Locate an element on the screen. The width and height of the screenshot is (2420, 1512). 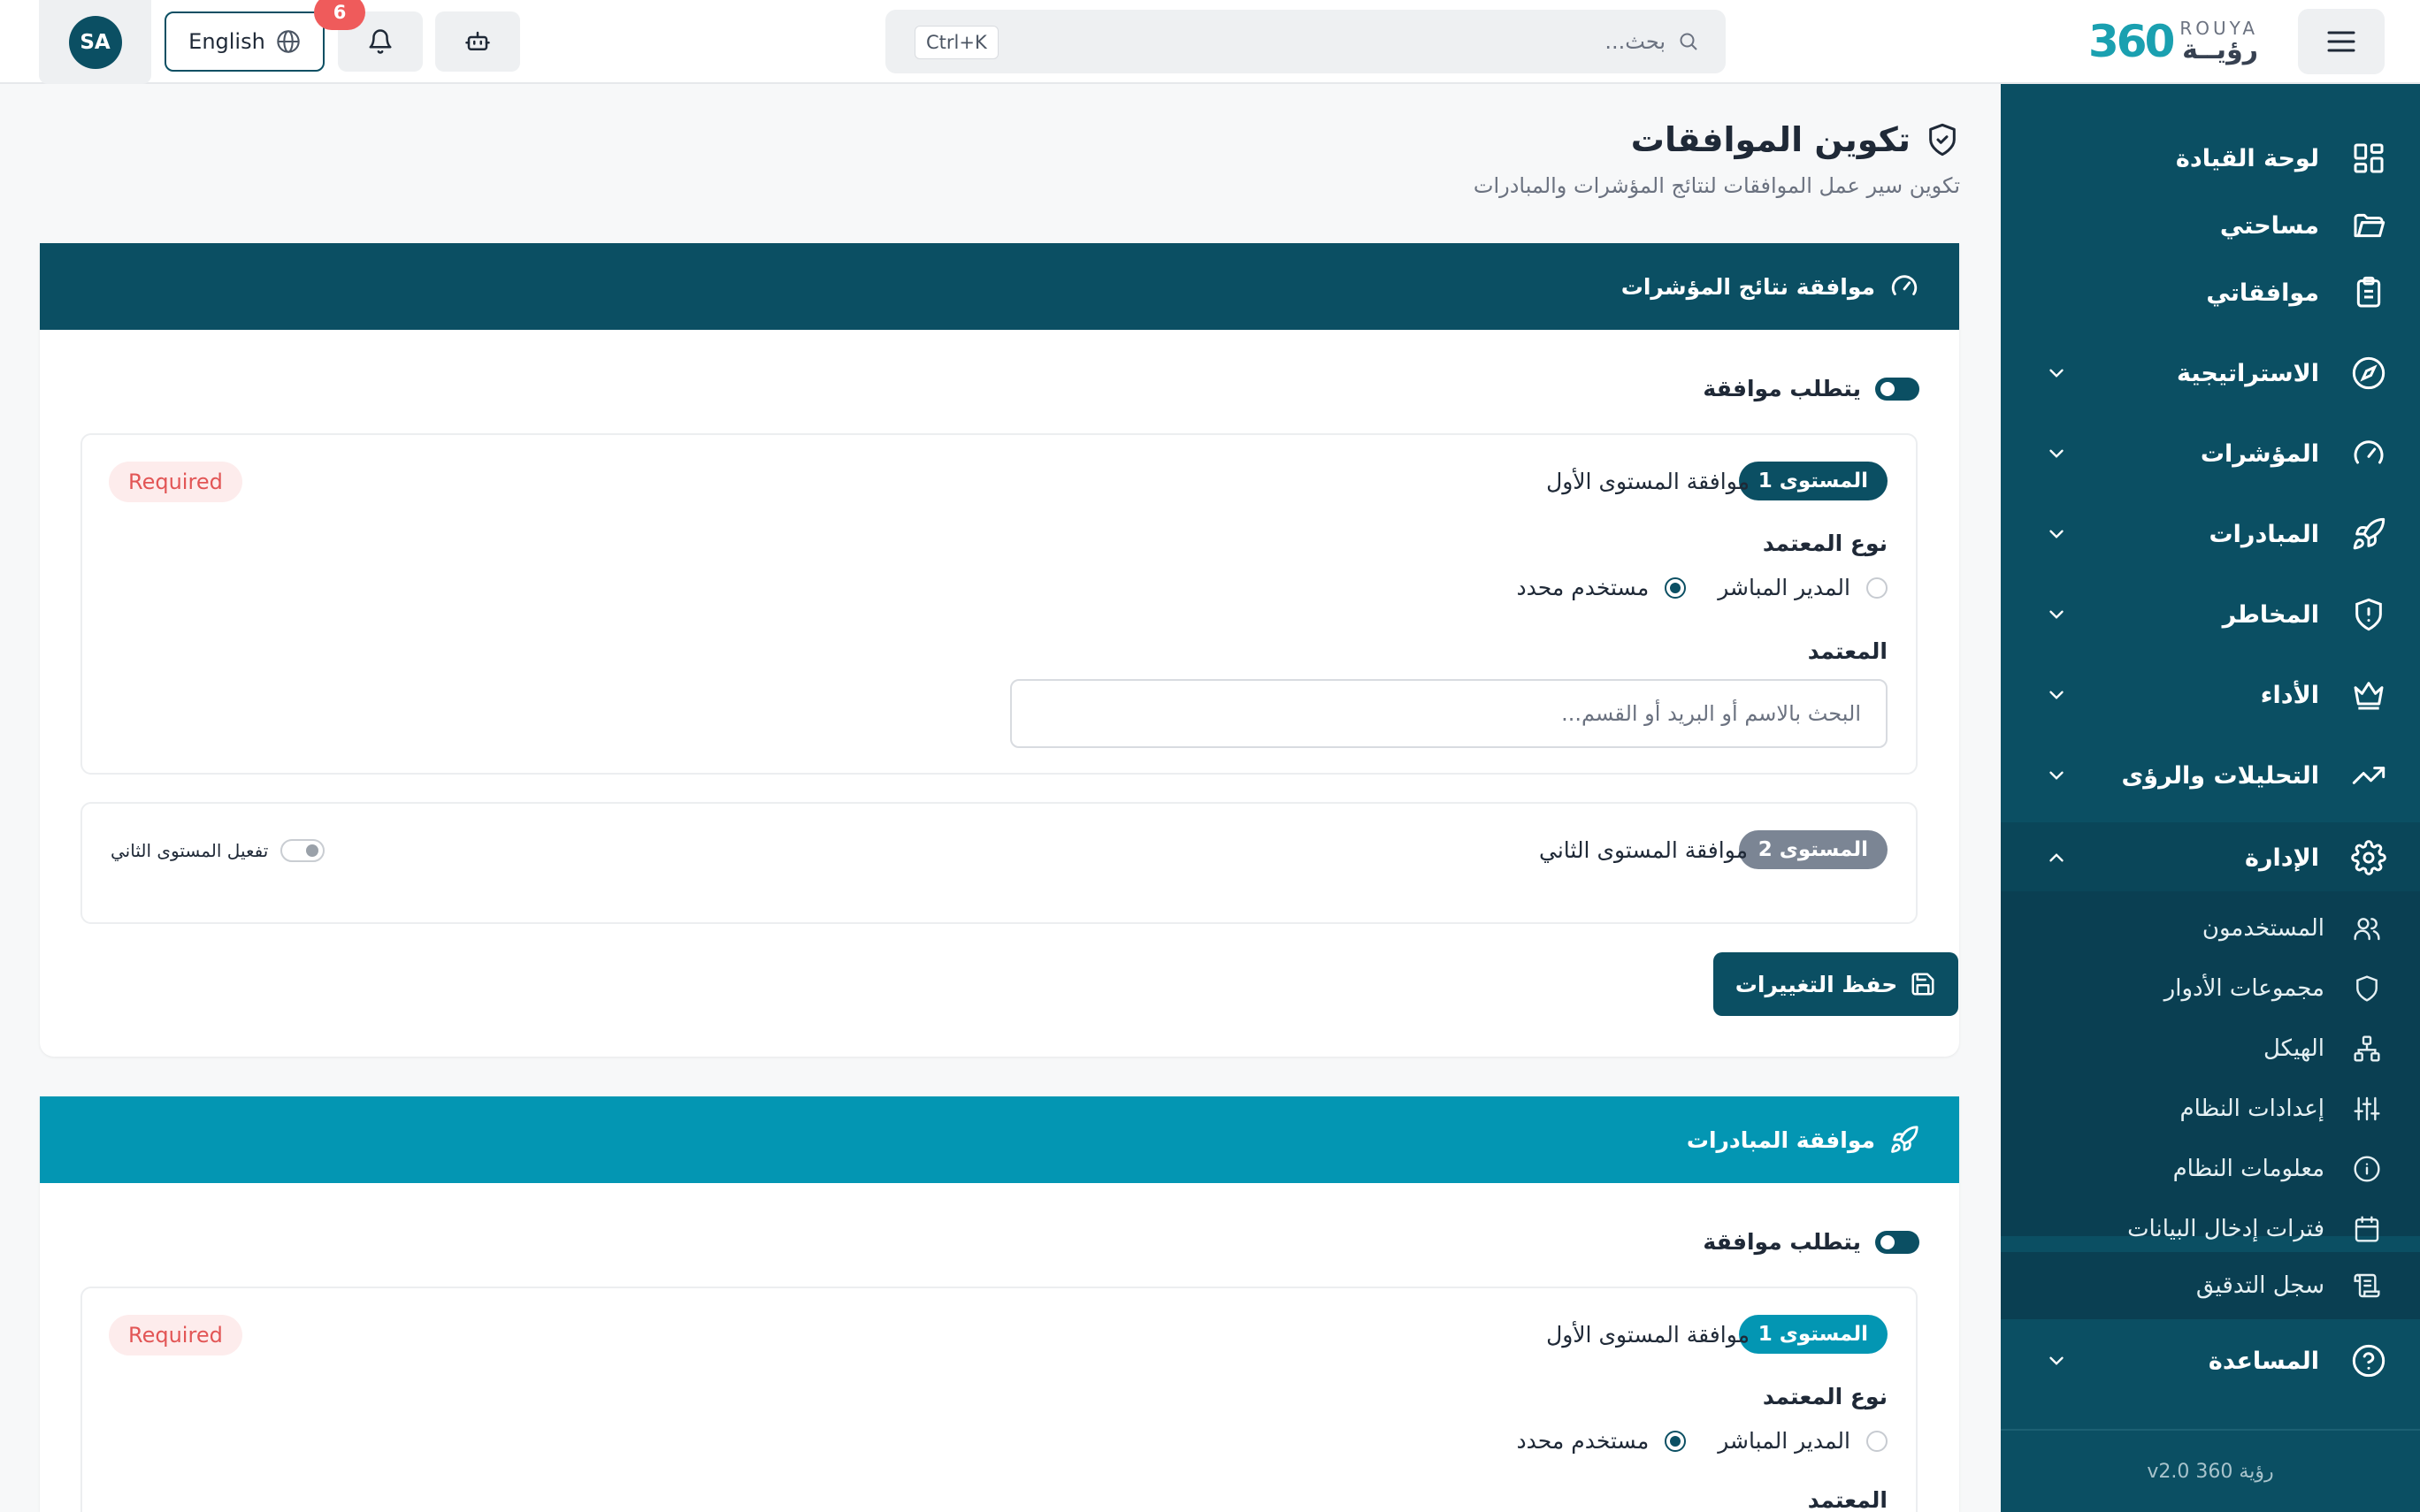
enable-level-2-row: تفعيل المستوى الثاني is located at coordinates (218, 850).